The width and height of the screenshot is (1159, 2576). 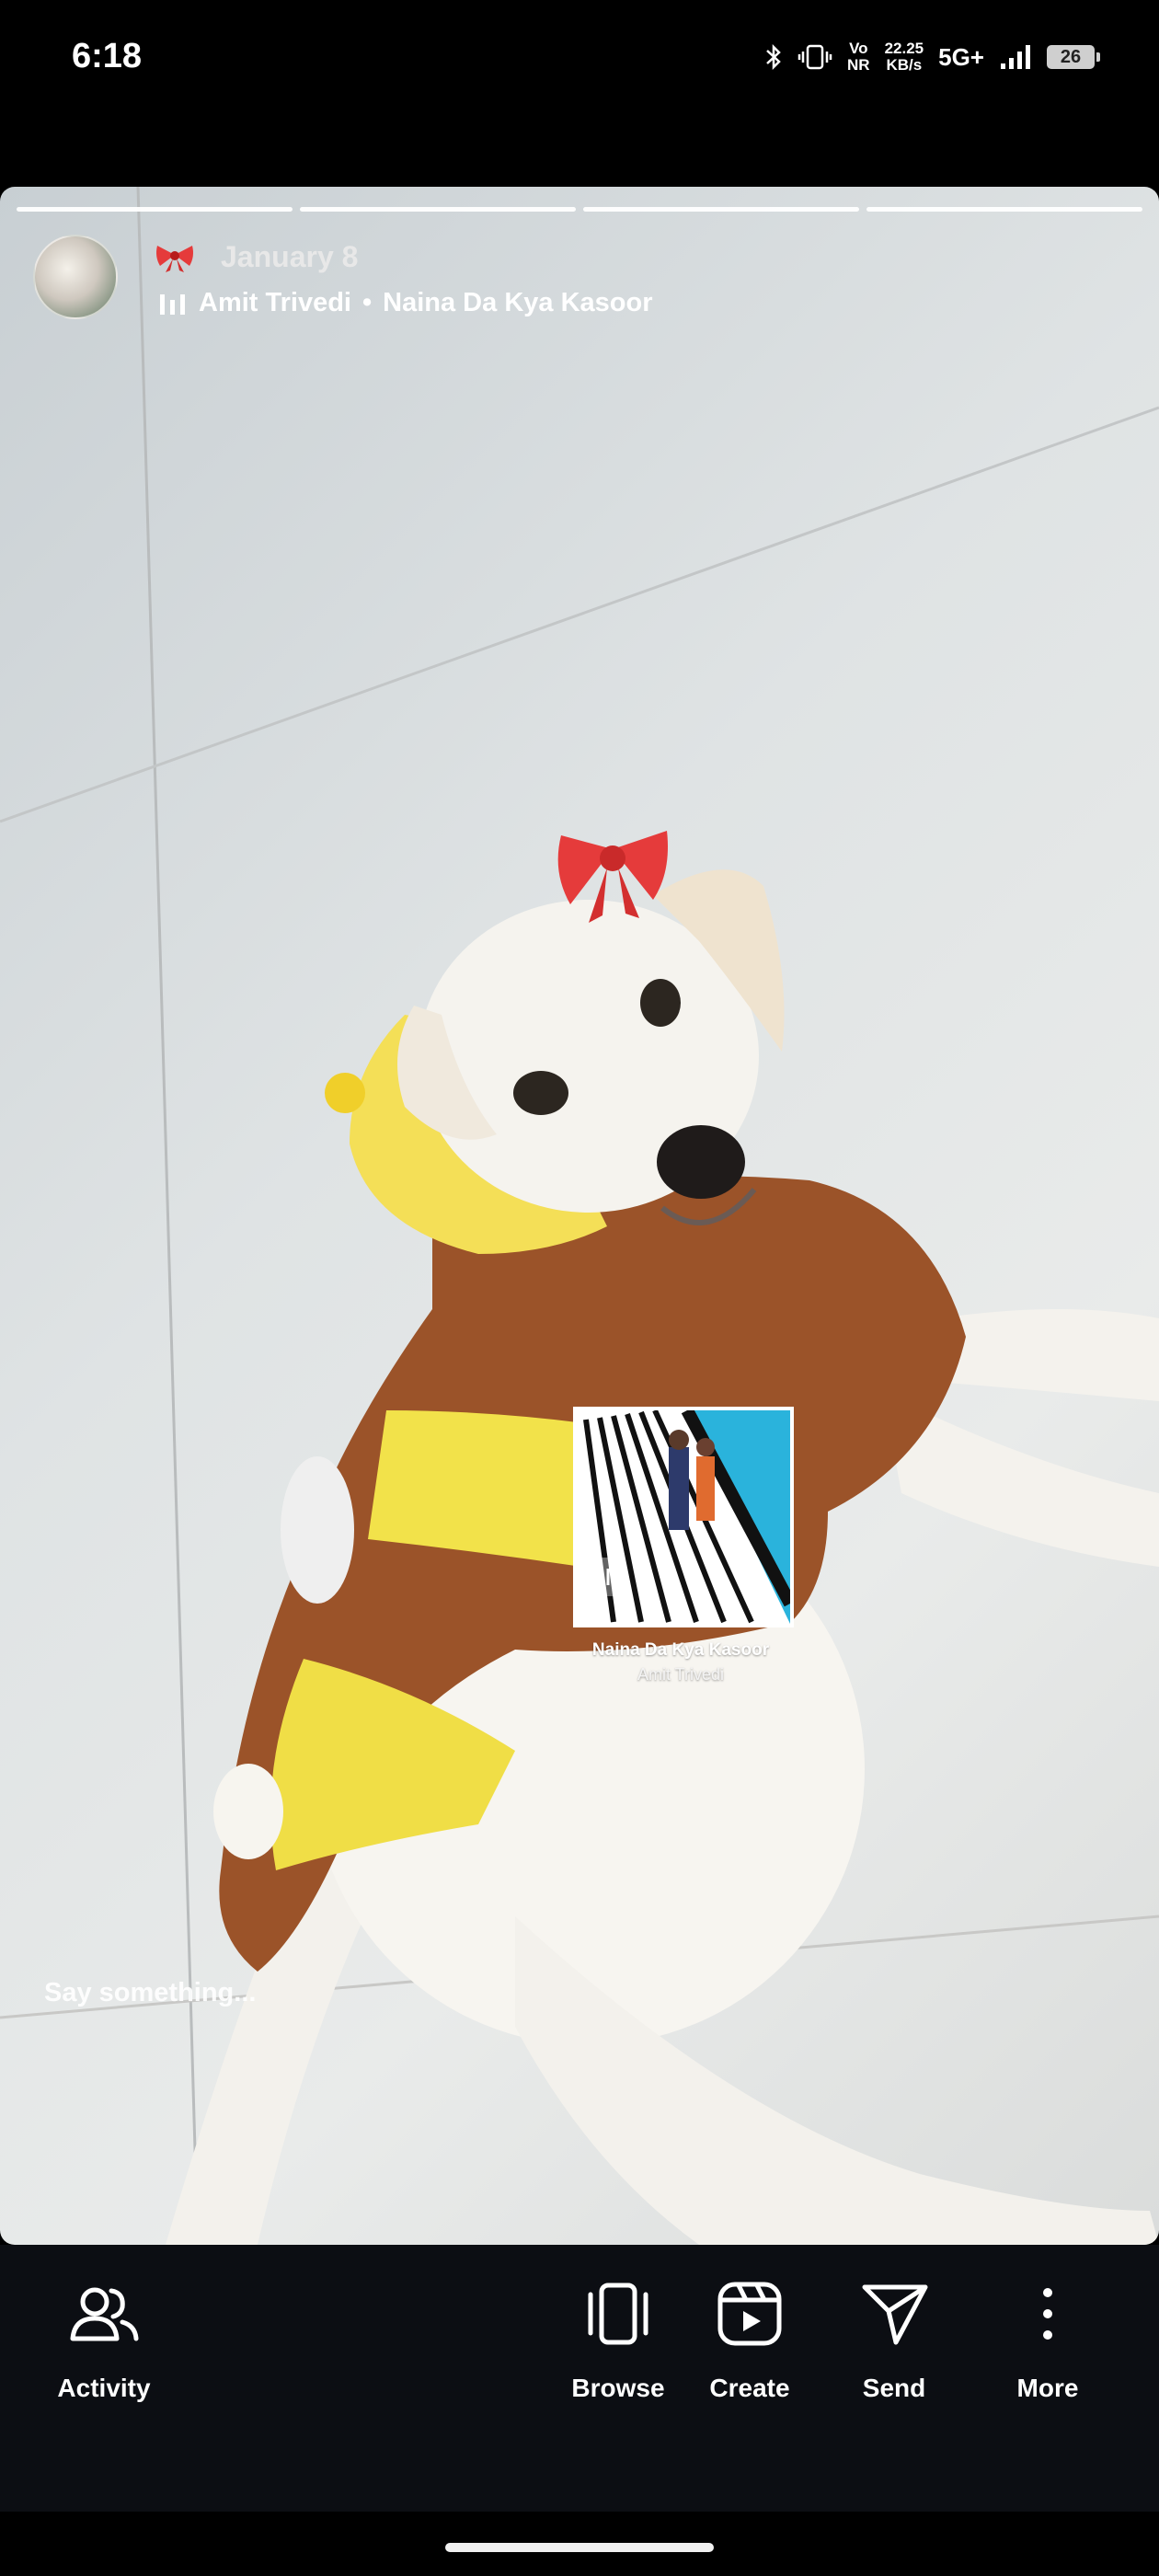 I want to click on nav-more: More, so click(x=1048, y=2342).